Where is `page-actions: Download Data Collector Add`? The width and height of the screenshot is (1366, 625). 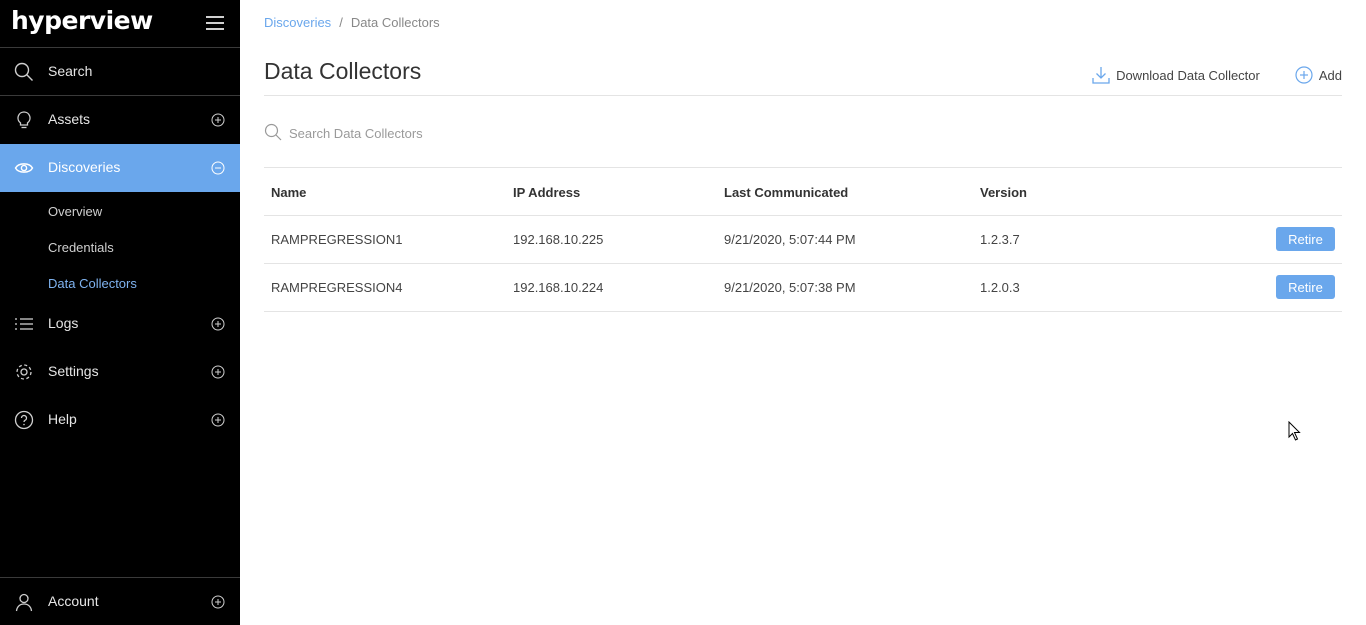
page-actions: Download Data Collector Add is located at coordinates (1217, 75).